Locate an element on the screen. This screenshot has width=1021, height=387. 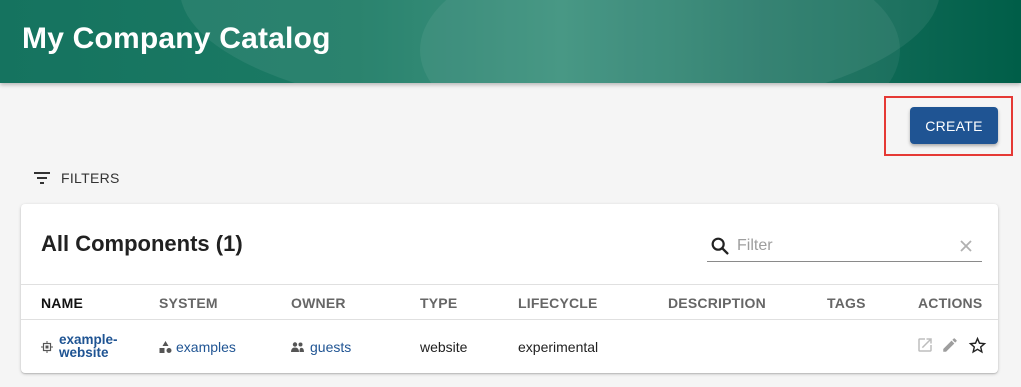
create-button: CREATE is located at coordinates (954, 125).